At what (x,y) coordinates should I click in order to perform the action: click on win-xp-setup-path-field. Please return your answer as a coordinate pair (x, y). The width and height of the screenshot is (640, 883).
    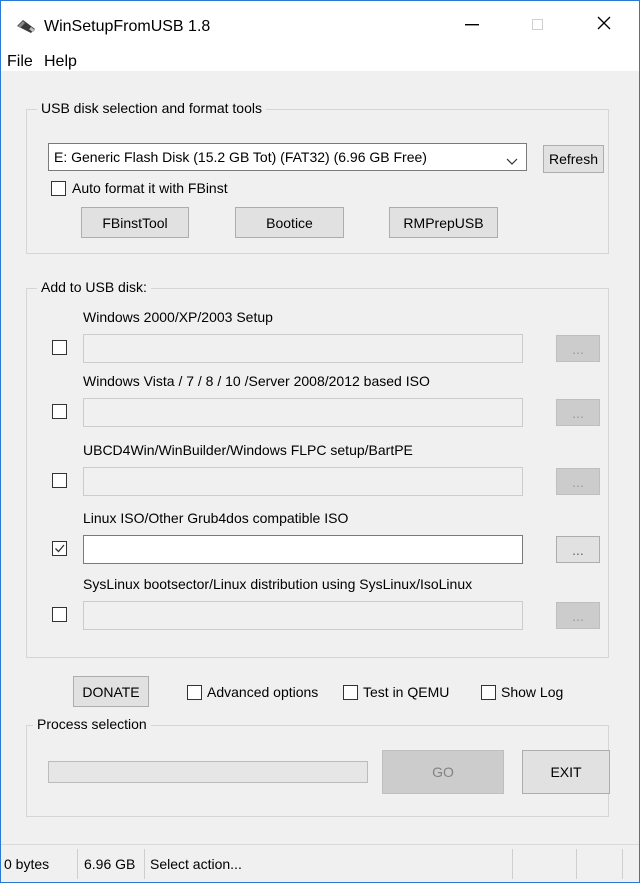
    Looking at the image, I should click on (303, 348).